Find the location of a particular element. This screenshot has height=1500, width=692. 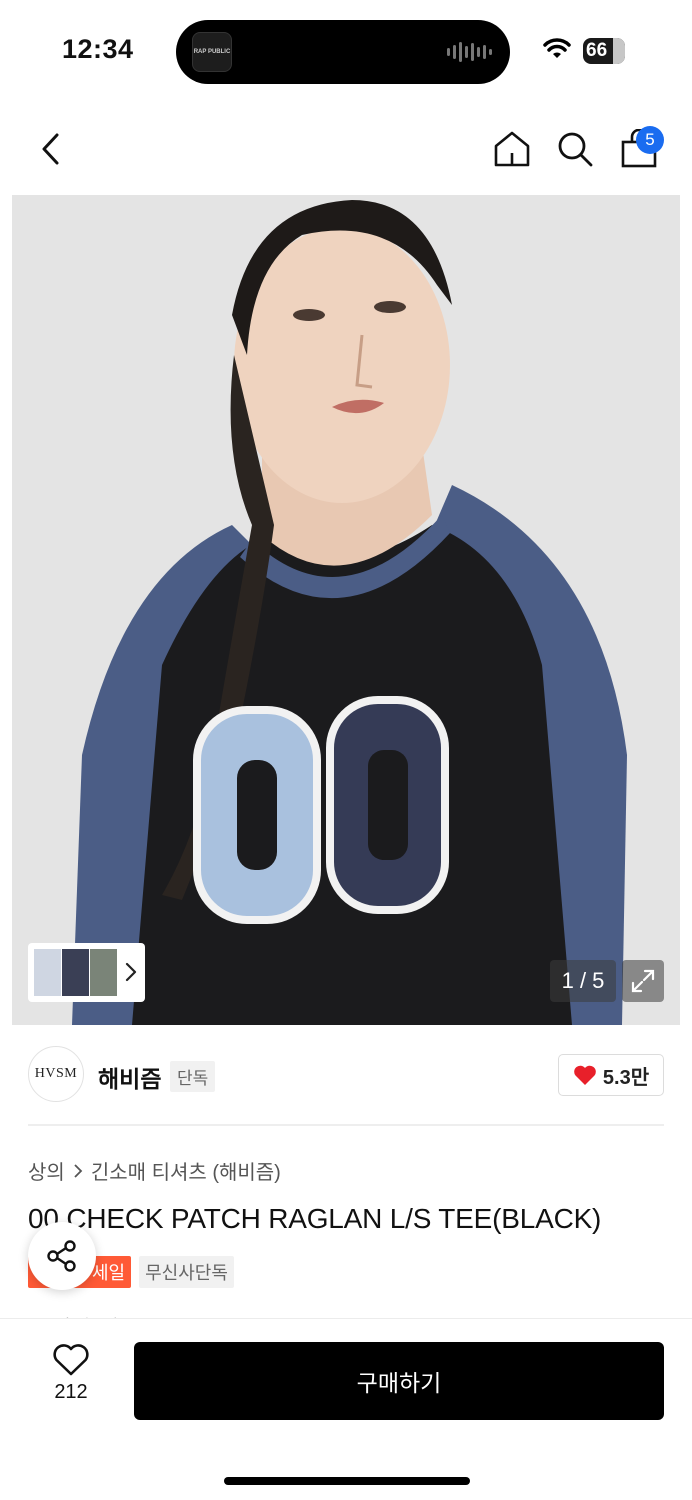

battery-indicator: 66 is located at coordinates (604, 51).